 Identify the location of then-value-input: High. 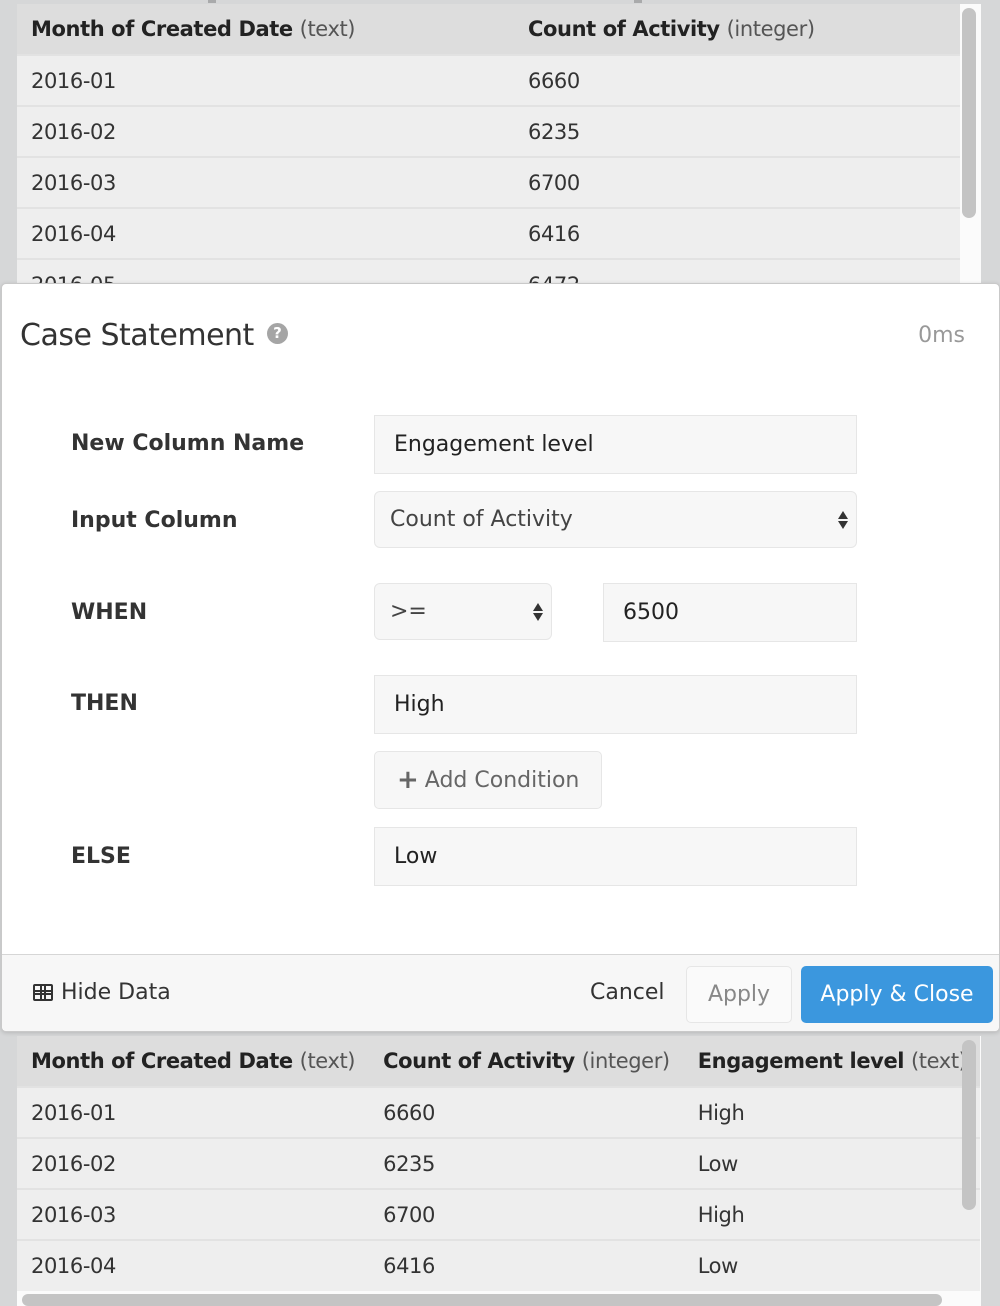
(615, 704).